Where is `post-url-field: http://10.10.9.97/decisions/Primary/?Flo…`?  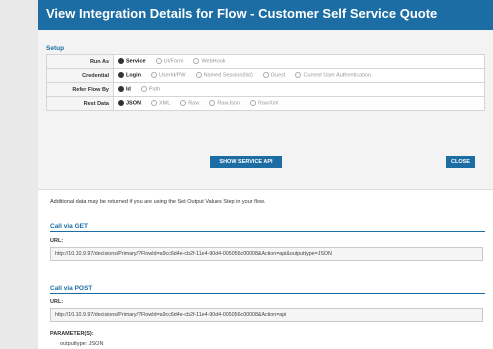
post-url-field: http://10.10.9.97/decisions/Primary/?Flo… is located at coordinates (266, 315).